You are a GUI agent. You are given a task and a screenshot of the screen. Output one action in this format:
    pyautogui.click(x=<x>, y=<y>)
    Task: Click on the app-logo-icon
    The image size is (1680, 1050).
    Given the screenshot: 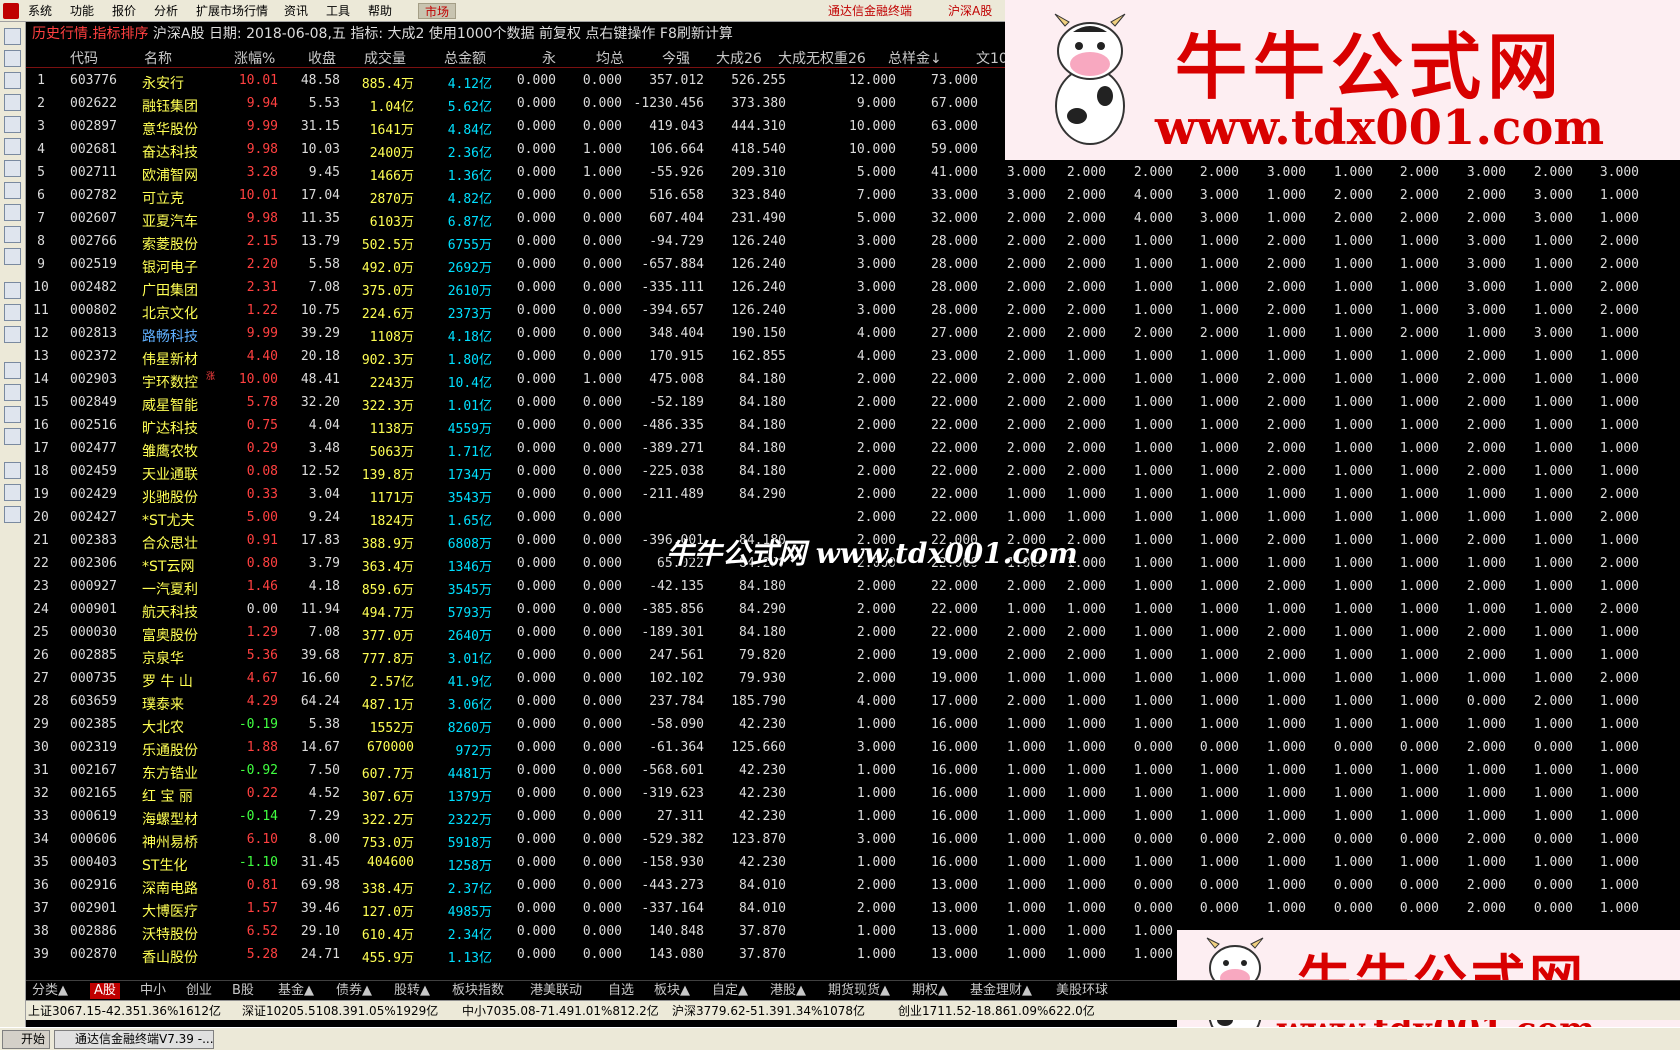 What is the action you would take?
    pyautogui.click(x=11, y=11)
    